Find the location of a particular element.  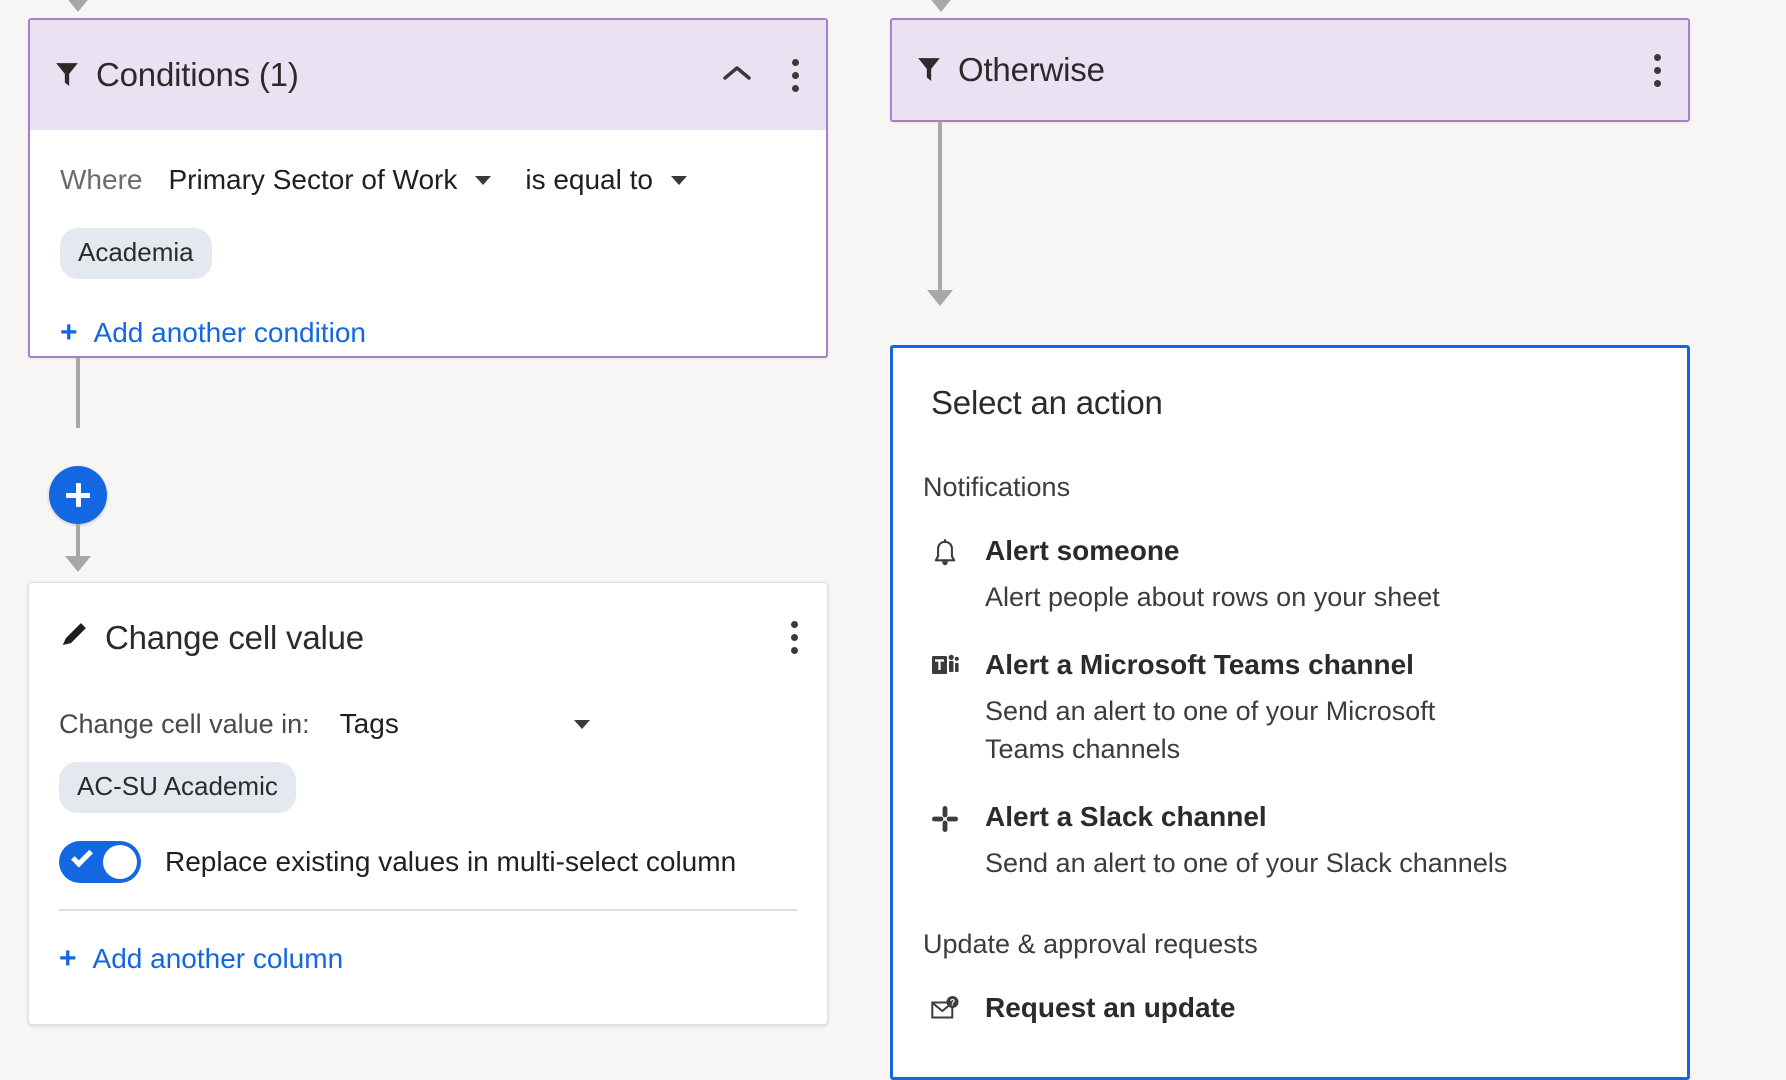

connector-arrow-into-action-panel is located at coordinates (940, 298).